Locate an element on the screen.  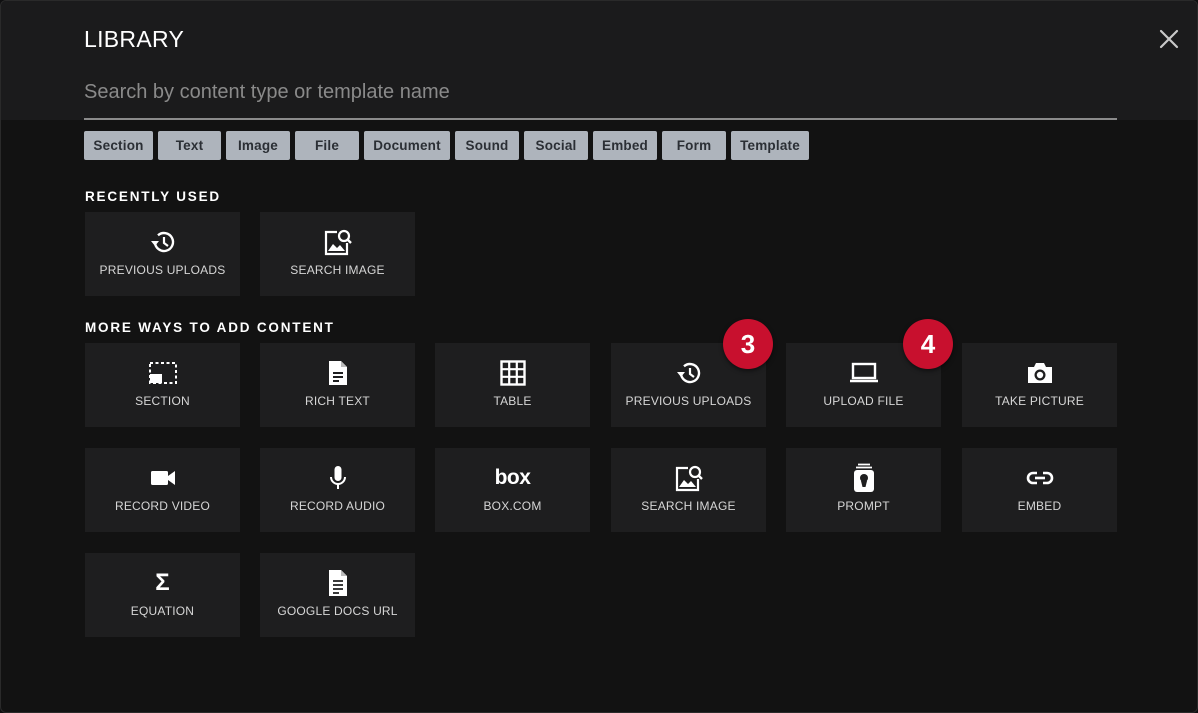
tile-search-image: SEARCH IMAGE is located at coordinates (688, 490).